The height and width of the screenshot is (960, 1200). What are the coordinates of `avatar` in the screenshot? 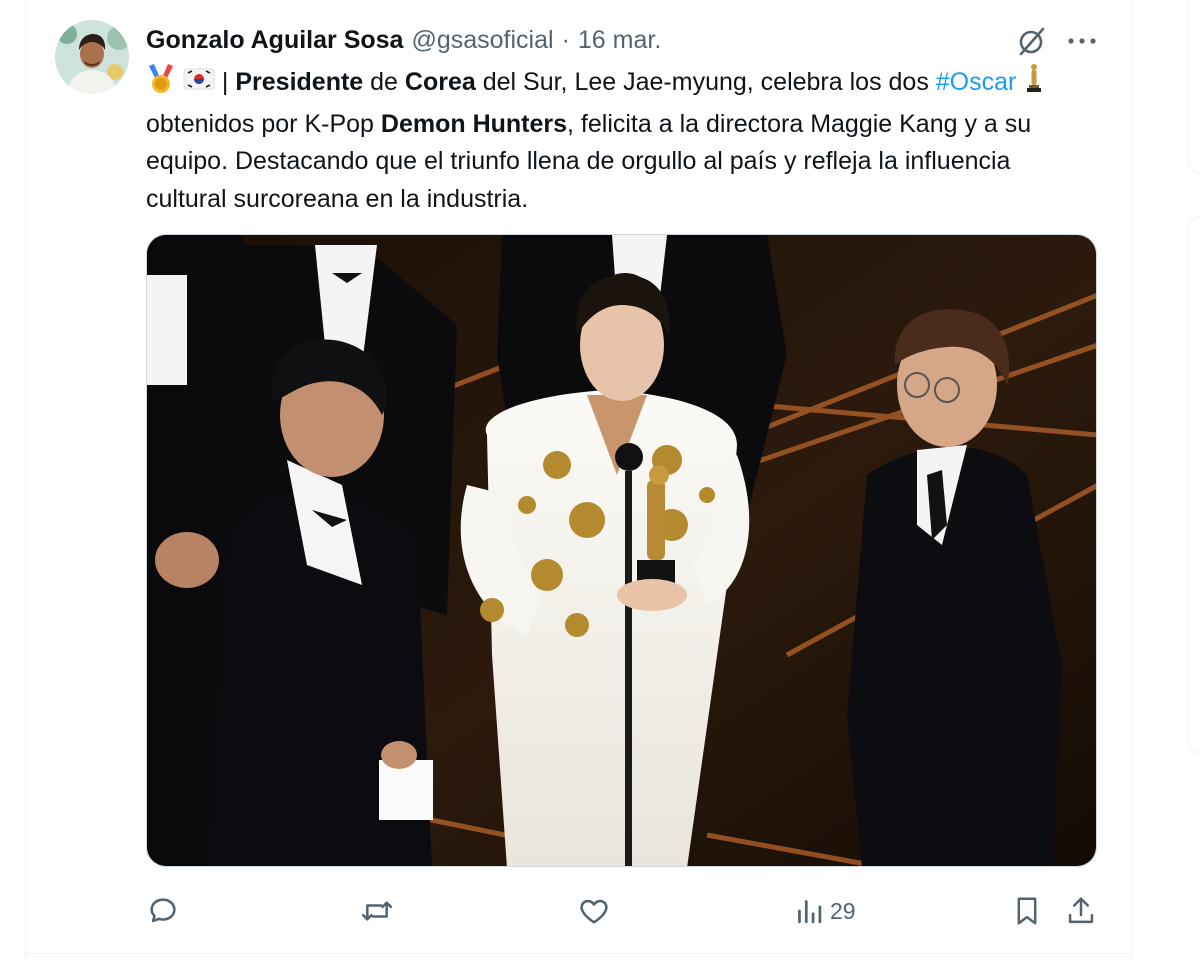 It's located at (92, 57).